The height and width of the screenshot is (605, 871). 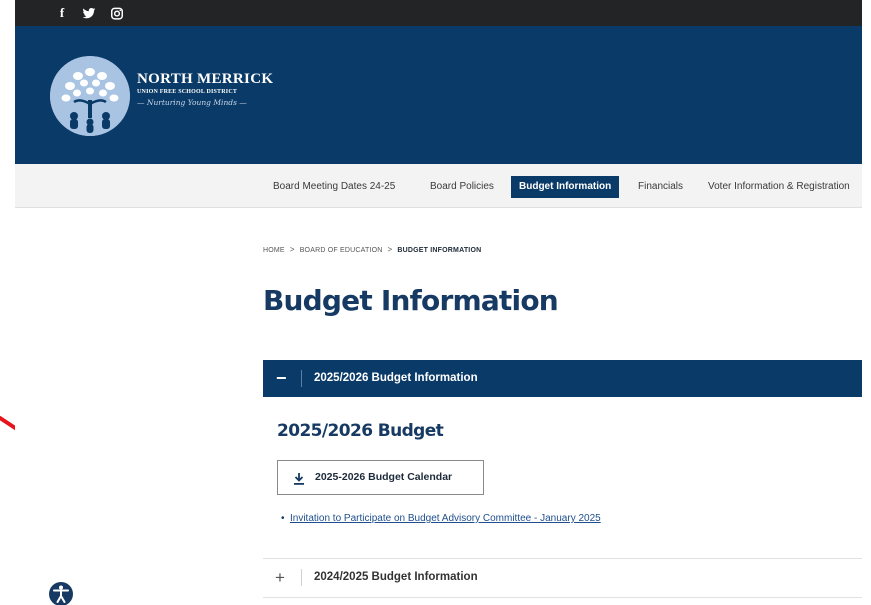 What do you see at coordinates (562, 597) in the screenshot?
I see `accordion-separator` at bounding box center [562, 597].